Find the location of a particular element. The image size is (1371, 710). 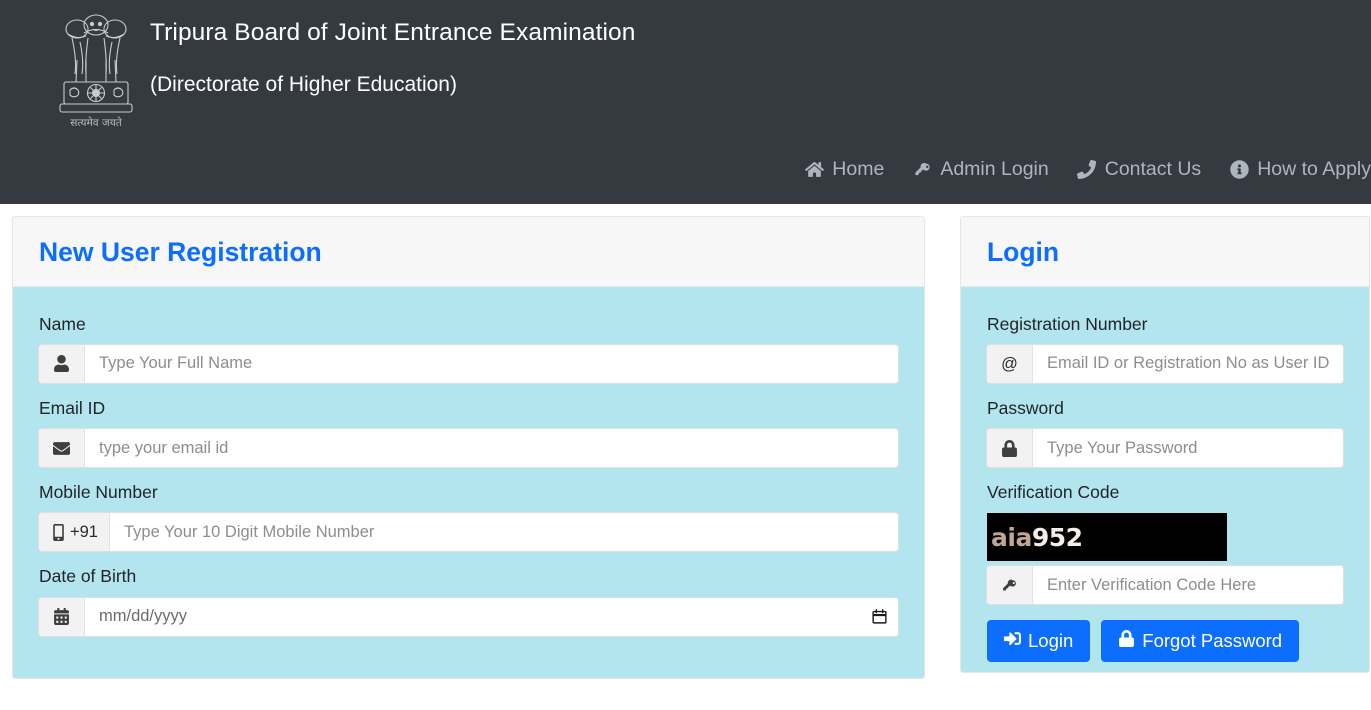

captcha-text-part1: aia is located at coordinates (1011, 537).